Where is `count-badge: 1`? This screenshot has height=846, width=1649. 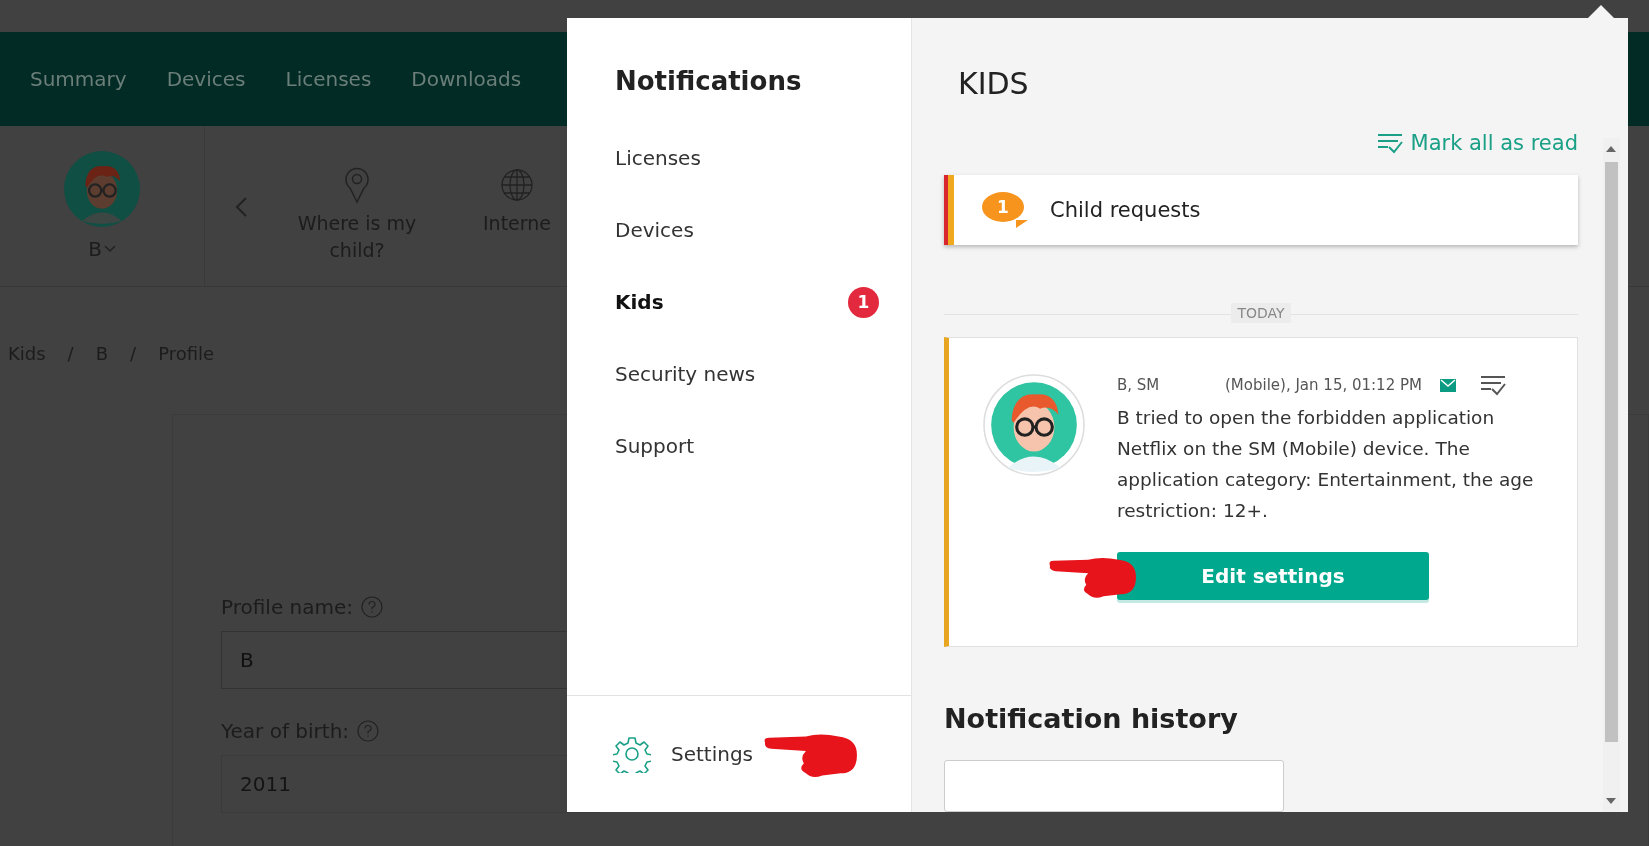
count-badge: 1 is located at coordinates (863, 302).